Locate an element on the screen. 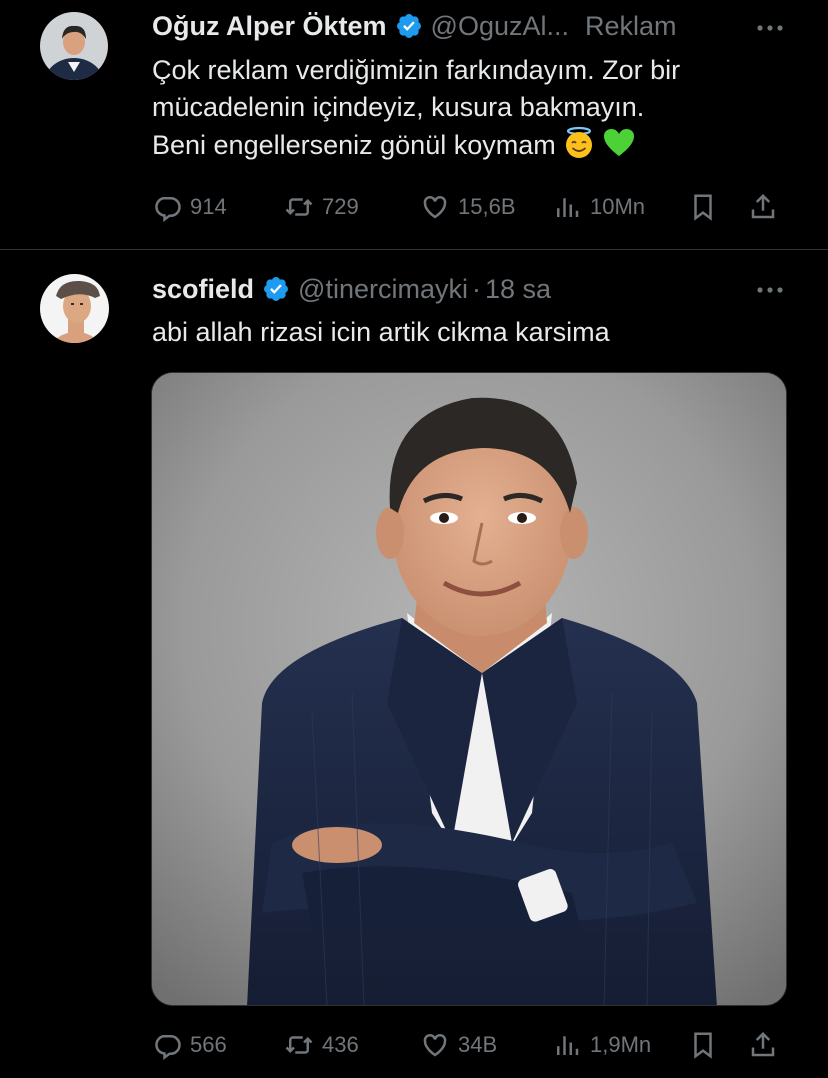 This screenshot has width=828, height=1078. tweet-text-line-content: Beni engellerseniz gönül koymam is located at coordinates (354, 145).